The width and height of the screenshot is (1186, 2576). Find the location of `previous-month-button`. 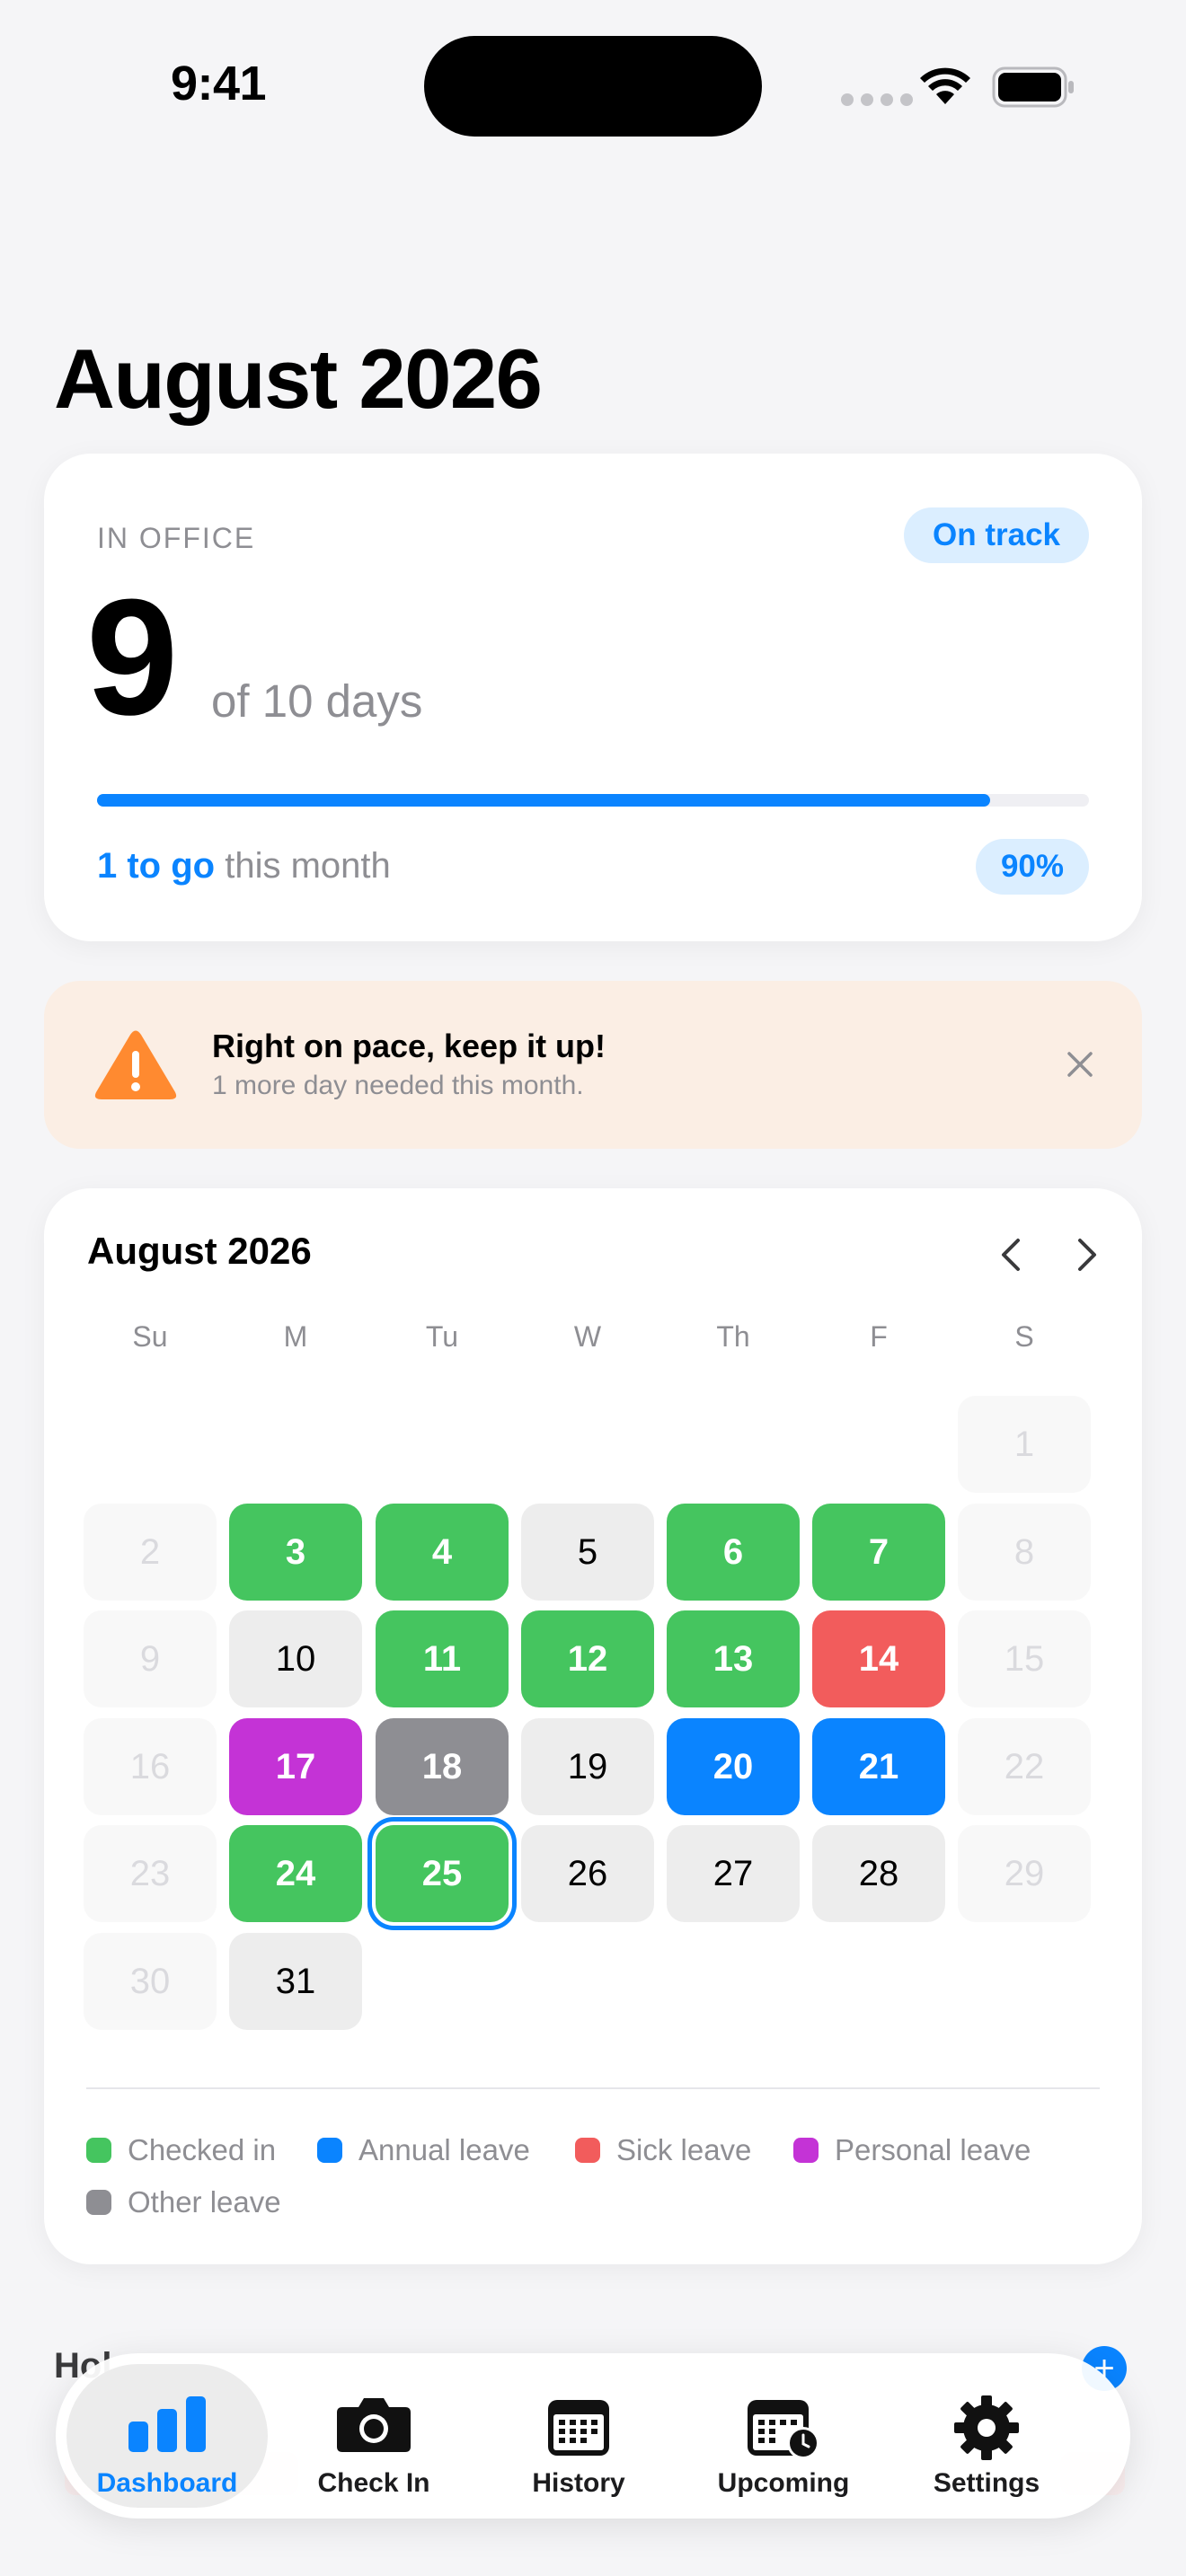

previous-month-button is located at coordinates (1013, 1255).